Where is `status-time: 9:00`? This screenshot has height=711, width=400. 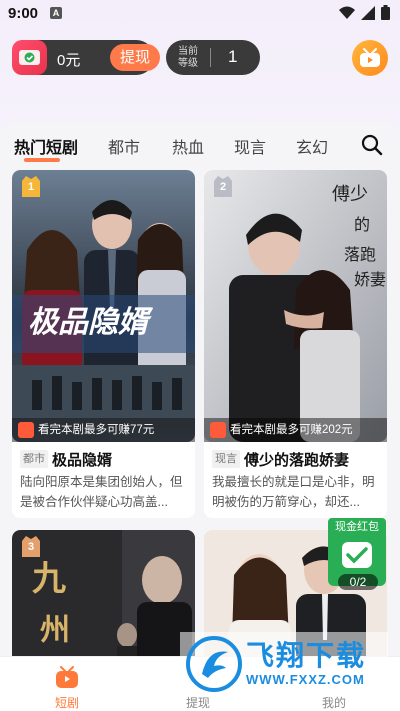 status-time: 9:00 is located at coordinates (23, 13).